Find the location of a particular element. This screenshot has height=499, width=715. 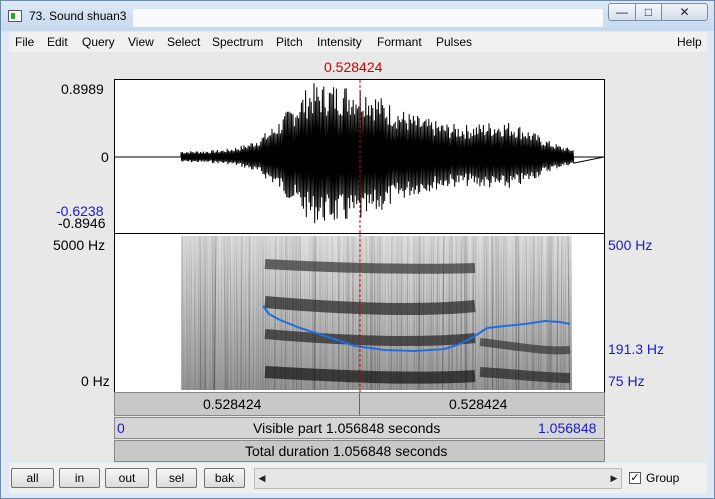

menu-formant: Formant is located at coordinates (399, 42).